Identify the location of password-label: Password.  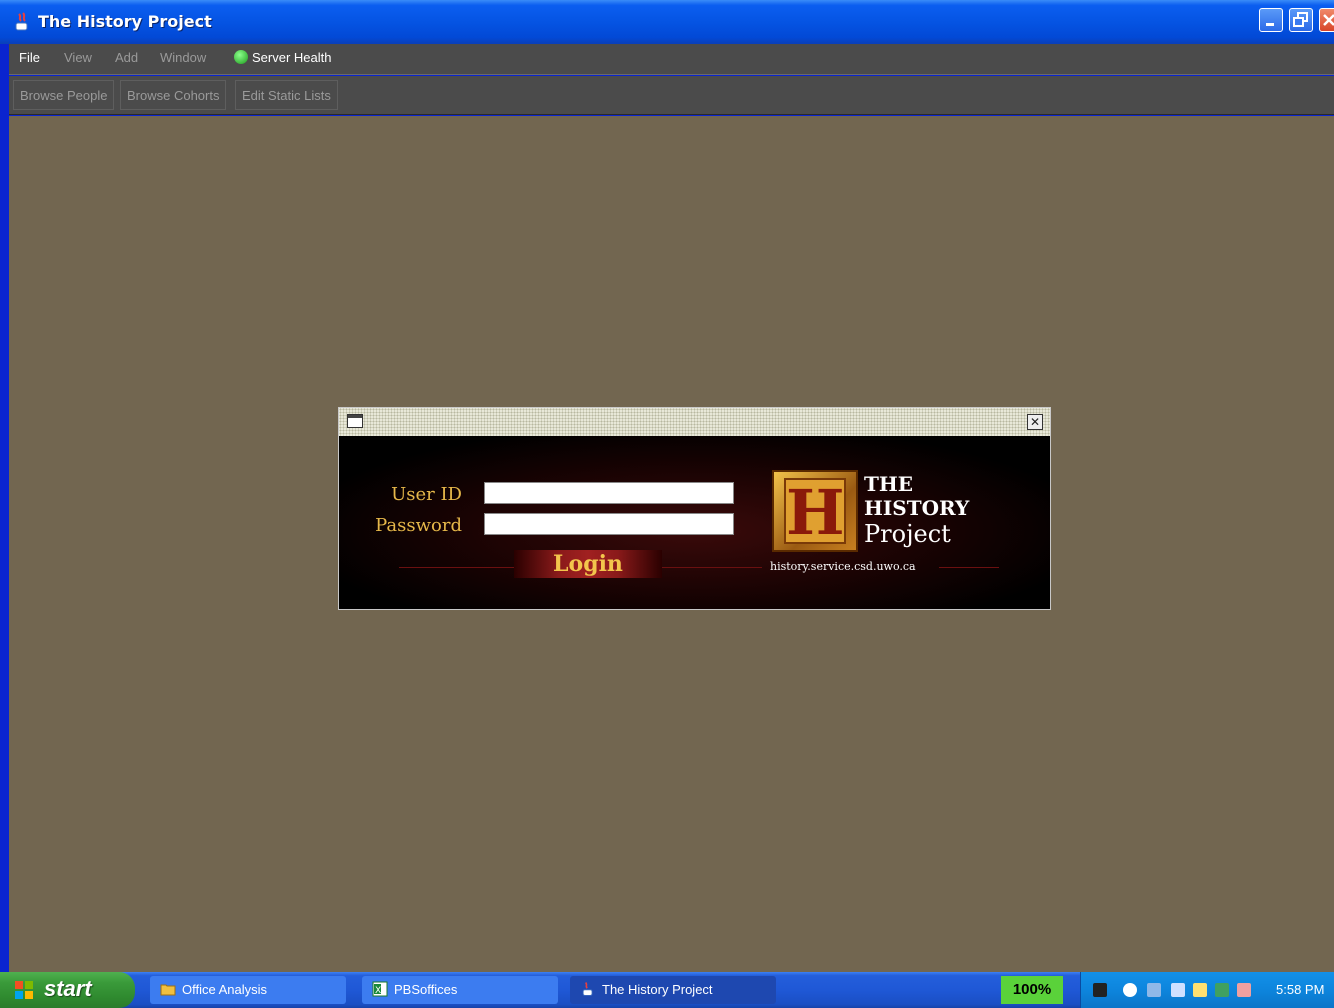
(418, 525).